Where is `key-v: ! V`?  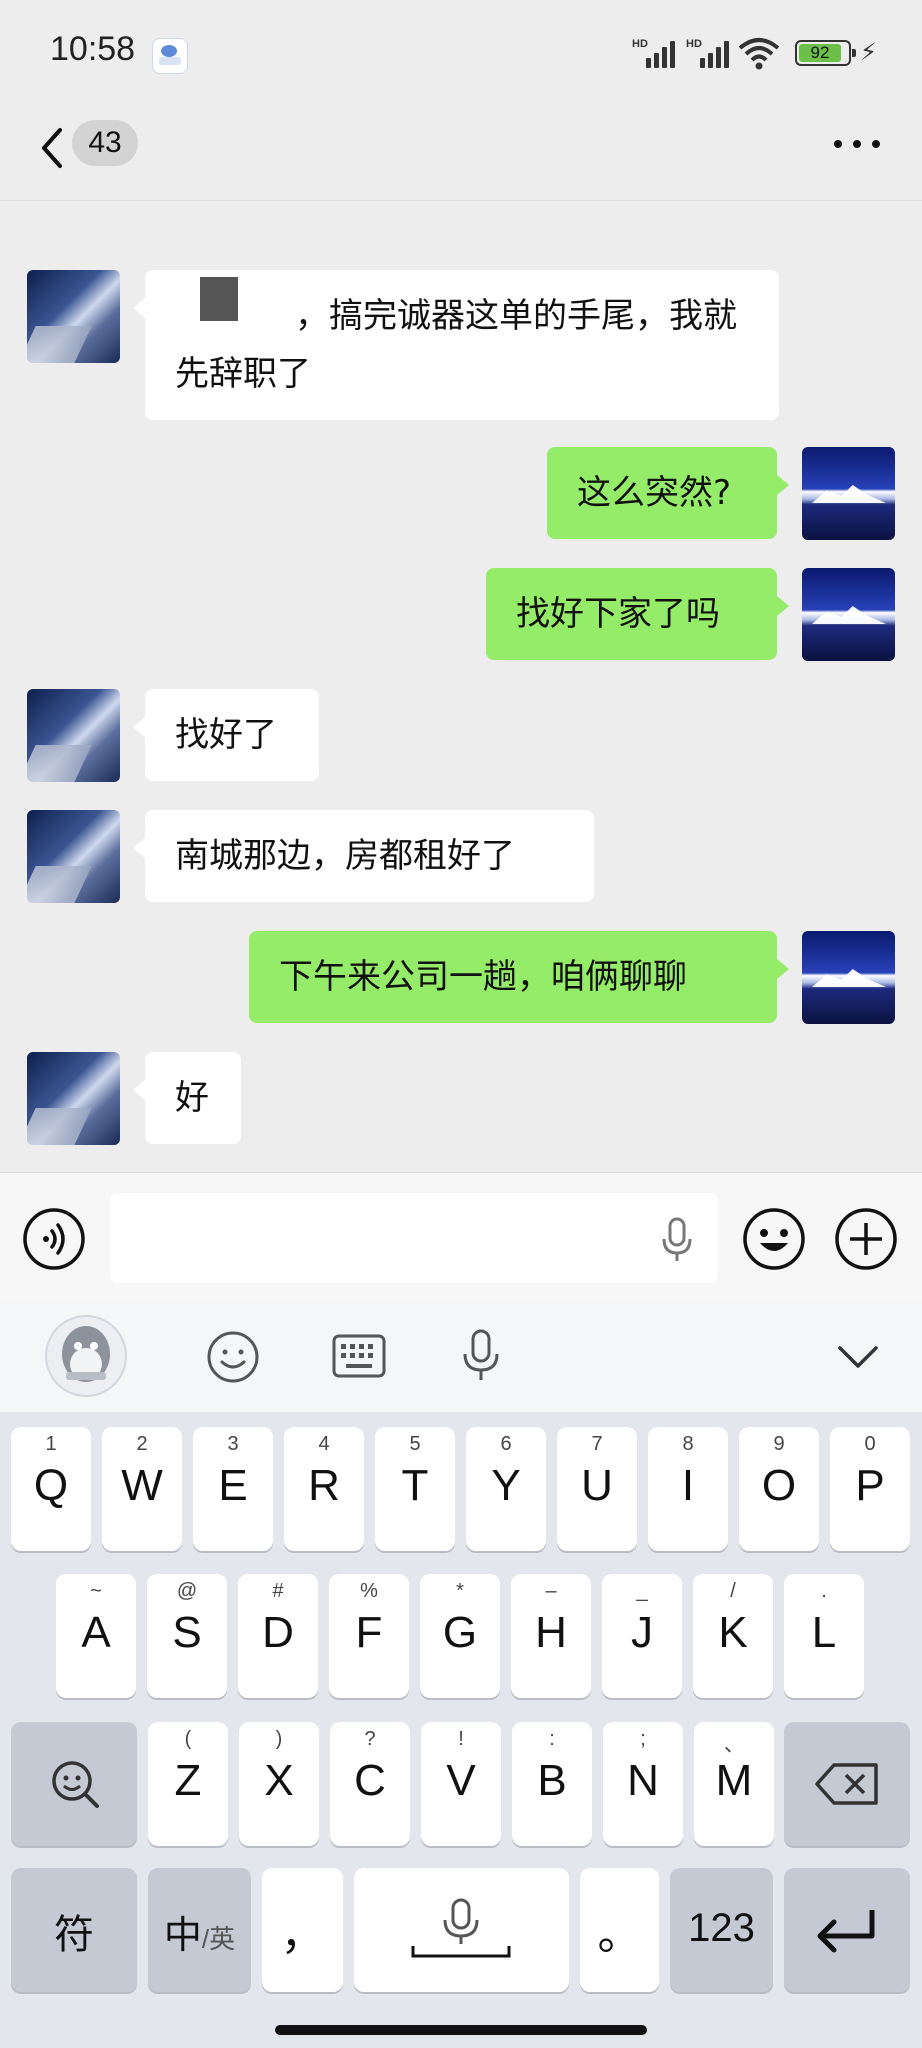 key-v: ! V is located at coordinates (461, 1784).